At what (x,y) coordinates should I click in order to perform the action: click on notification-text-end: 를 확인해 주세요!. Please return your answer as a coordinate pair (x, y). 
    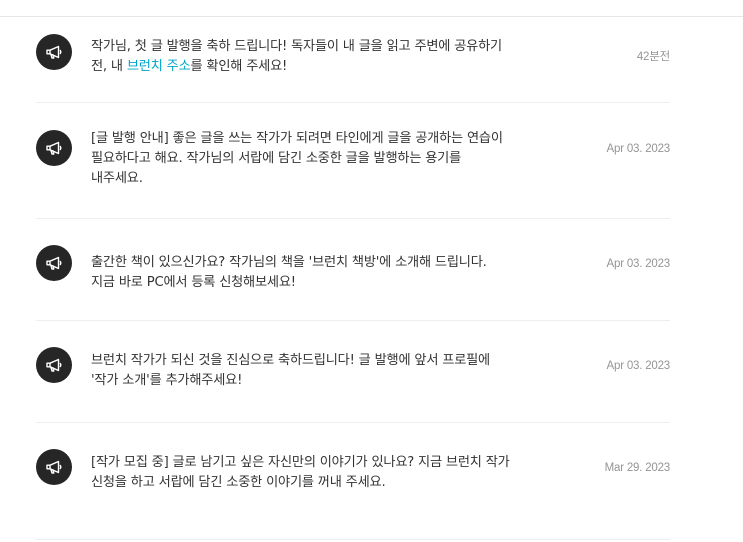
    Looking at the image, I should click on (239, 66).